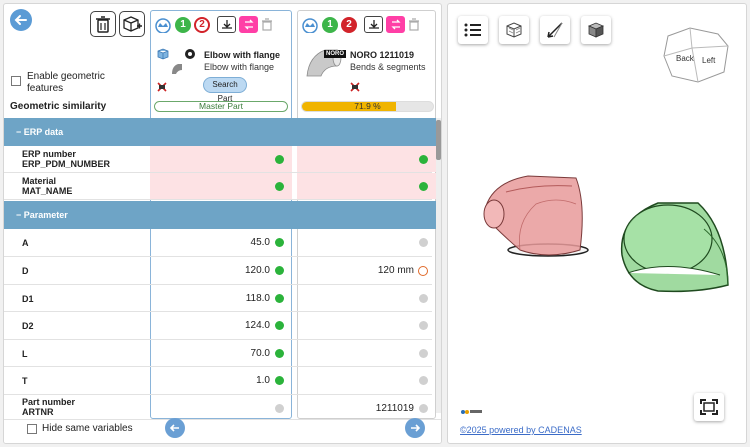 The width and height of the screenshot is (750, 447). Describe the element at coordinates (58, 106) in the screenshot. I see `geometric-similarity-label: Geometric similarity` at that location.